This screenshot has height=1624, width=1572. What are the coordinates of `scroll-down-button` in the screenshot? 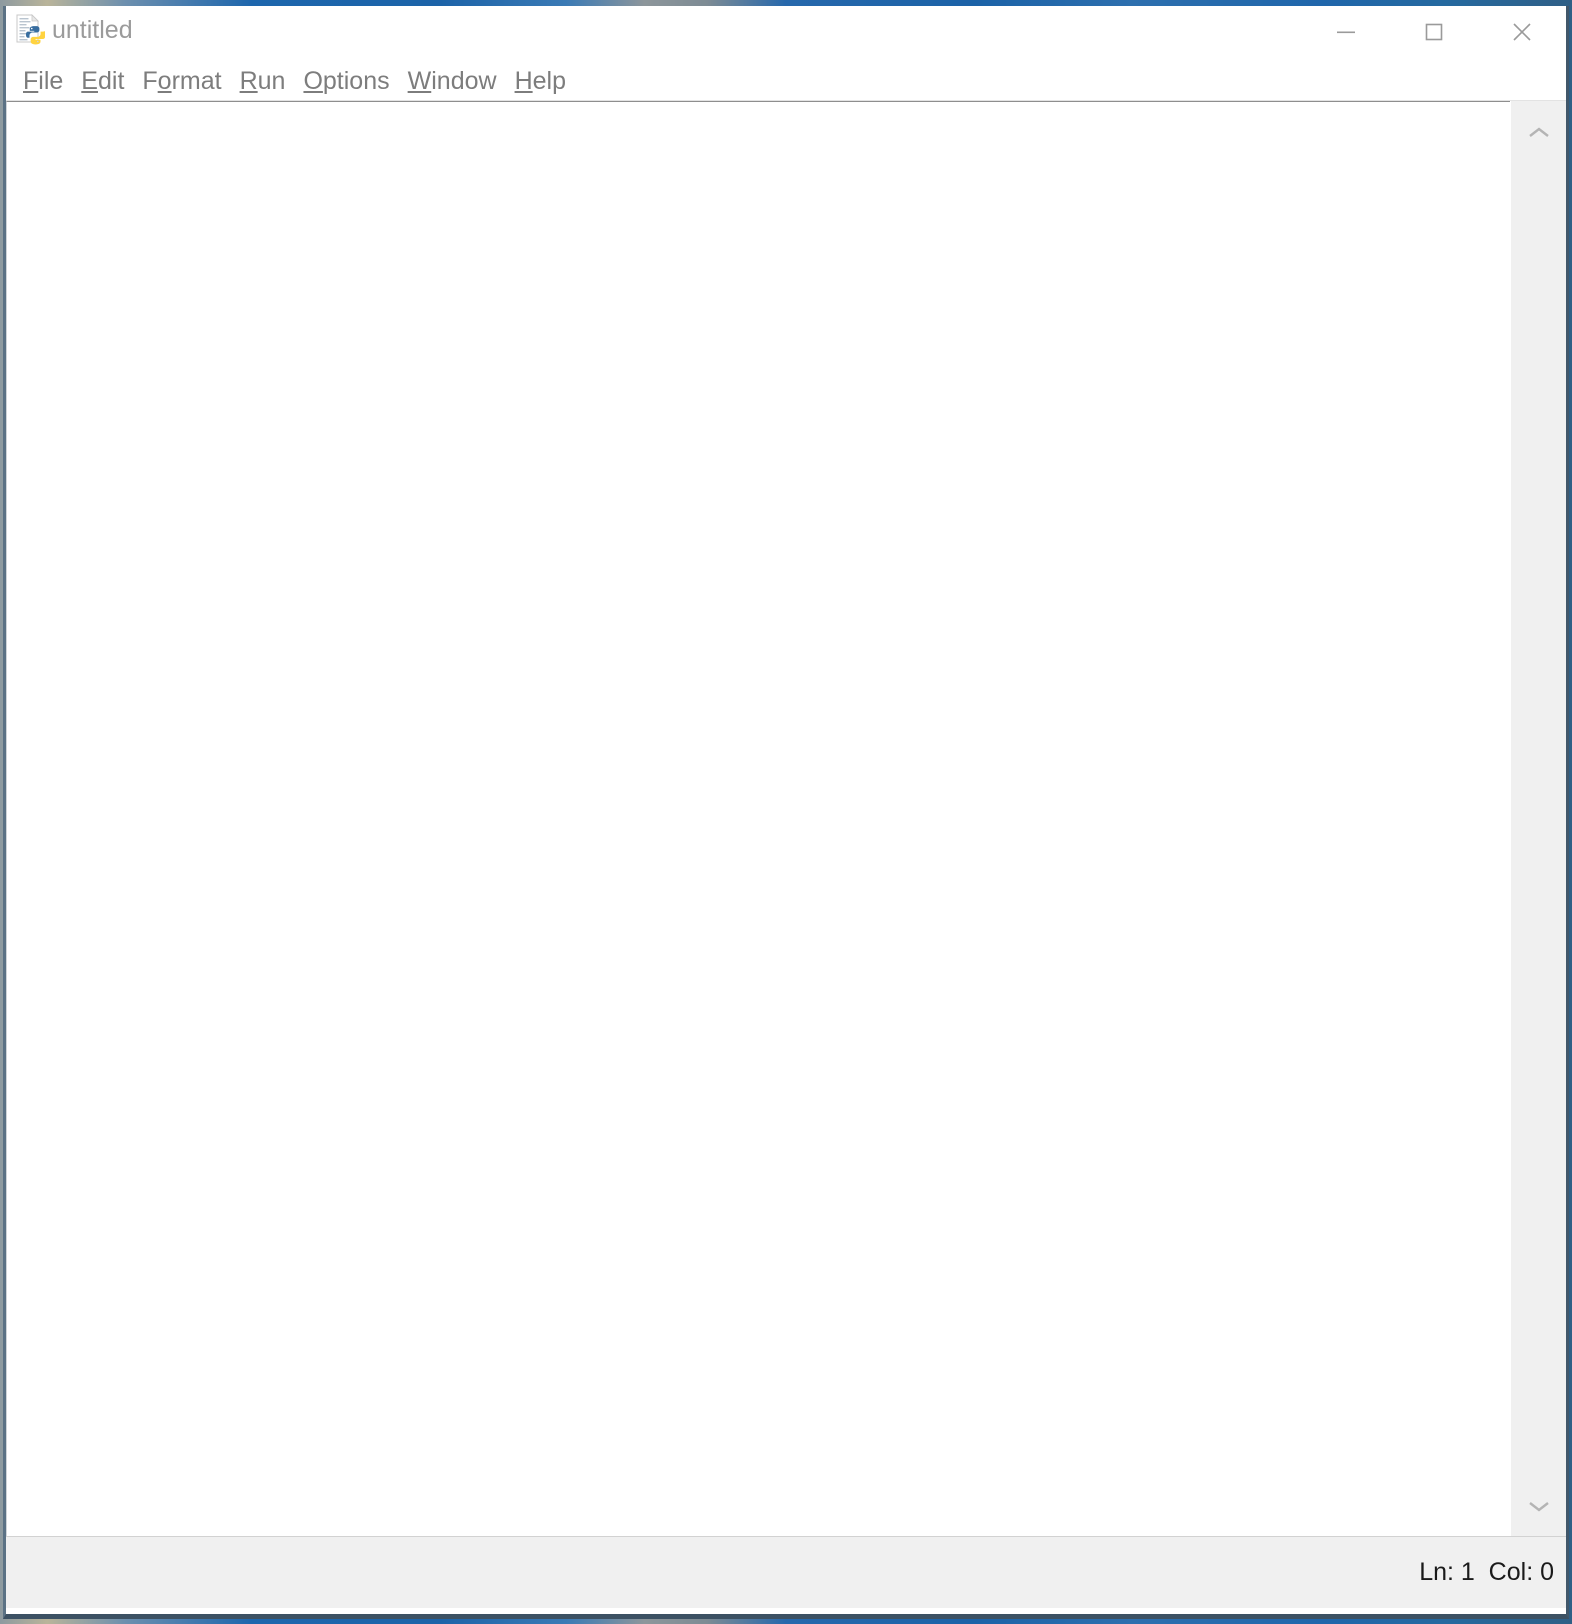 It's located at (1538, 1506).